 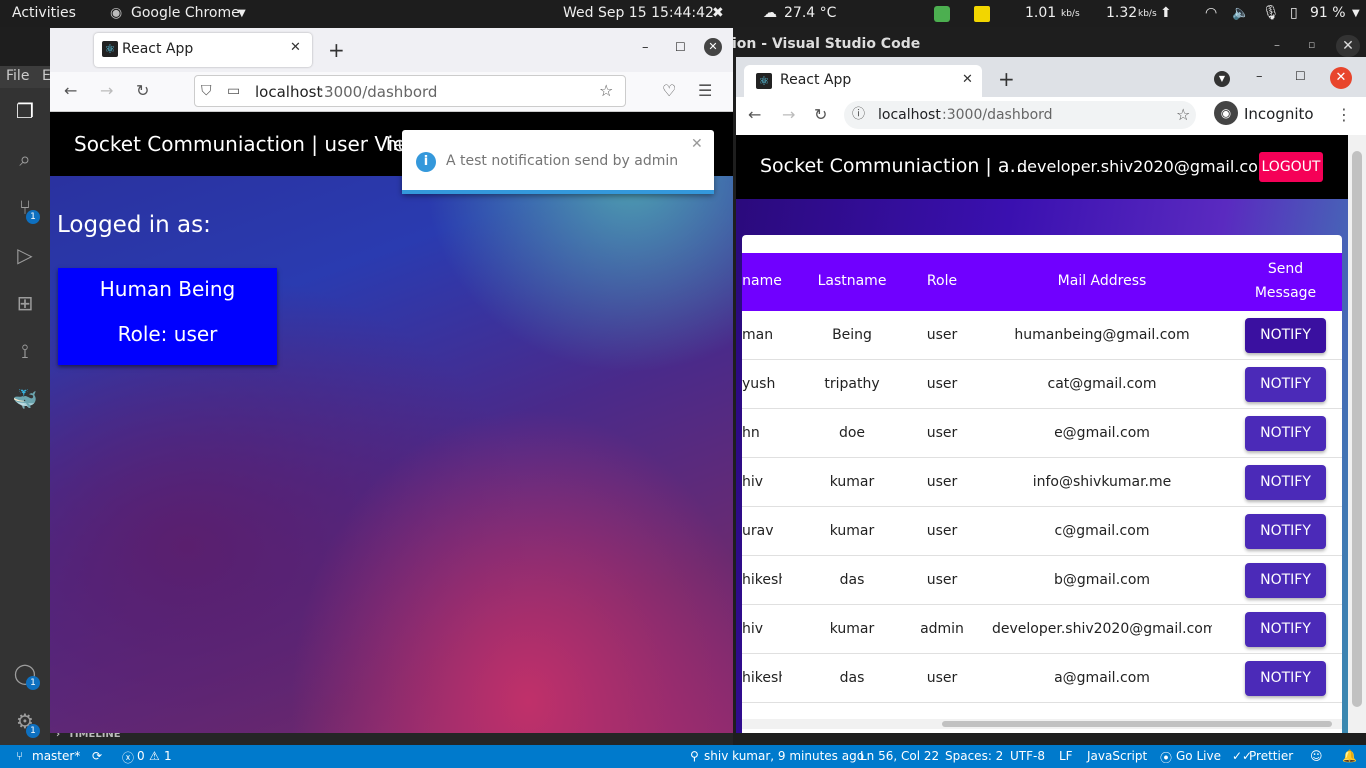 I want to click on explorer-icon: ❐, so click(x=25, y=111).